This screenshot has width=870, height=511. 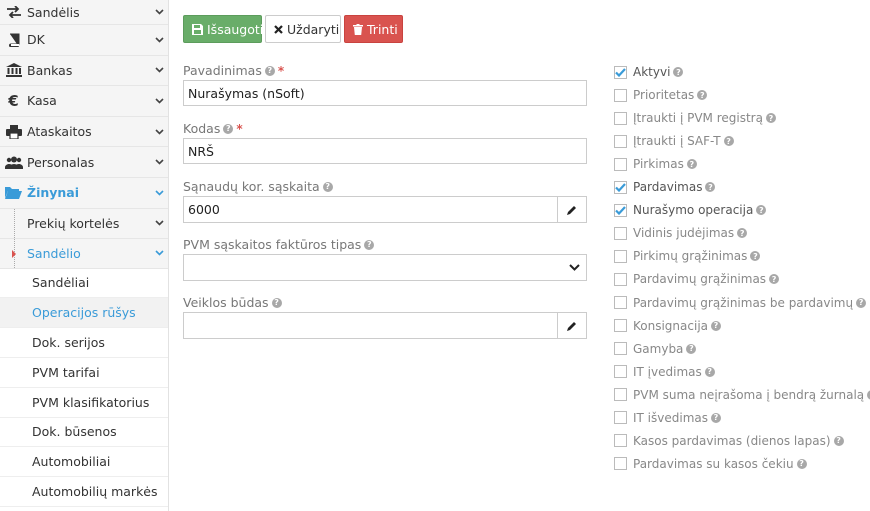 I want to click on sidebar-leaf-dok-busenos: Dok. būsenos, so click(x=84, y=432).